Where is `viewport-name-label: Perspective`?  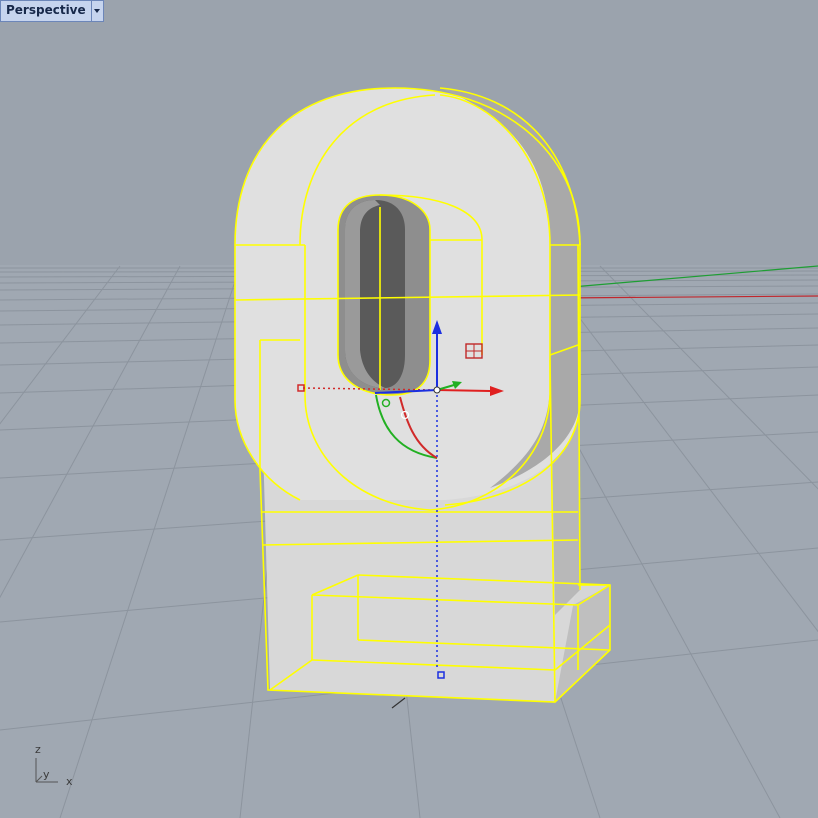
viewport-name-label: Perspective is located at coordinates (46, 11).